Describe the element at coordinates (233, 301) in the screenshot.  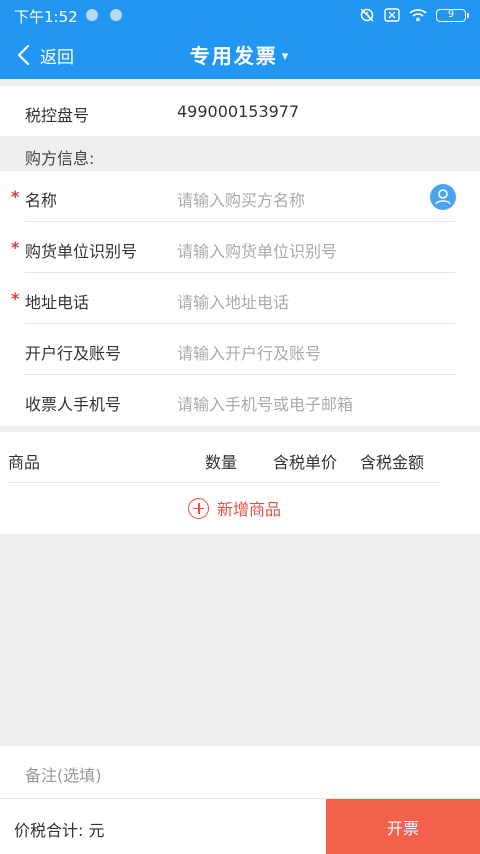
I see `address-phone-input: 请输入地址电话` at that location.